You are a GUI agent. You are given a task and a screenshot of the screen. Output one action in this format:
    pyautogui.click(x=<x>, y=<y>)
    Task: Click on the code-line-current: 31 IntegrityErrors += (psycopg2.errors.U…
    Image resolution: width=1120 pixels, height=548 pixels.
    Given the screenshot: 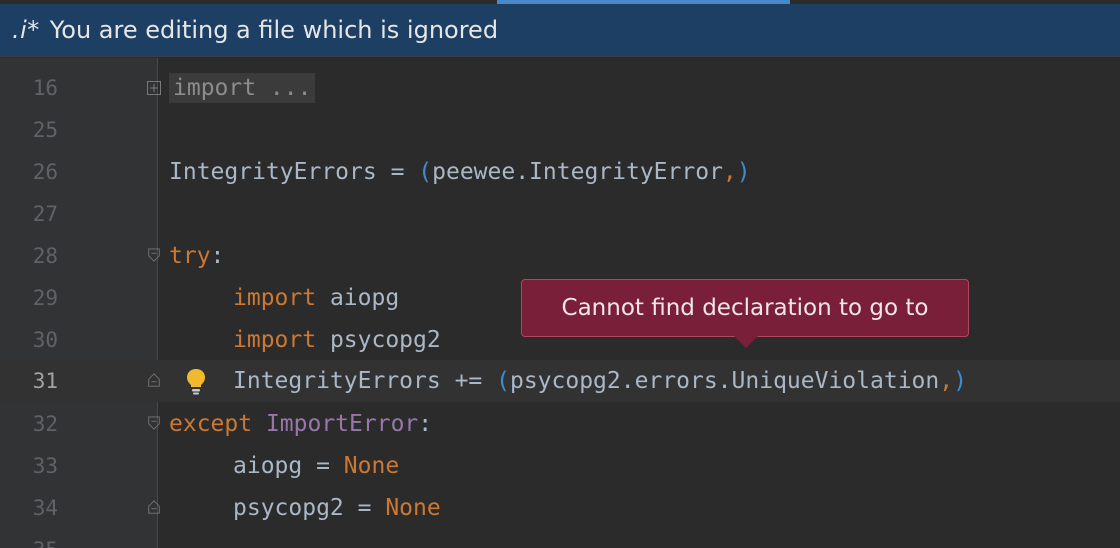 What is the action you would take?
    pyautogui.click(x=560, y=381)
    